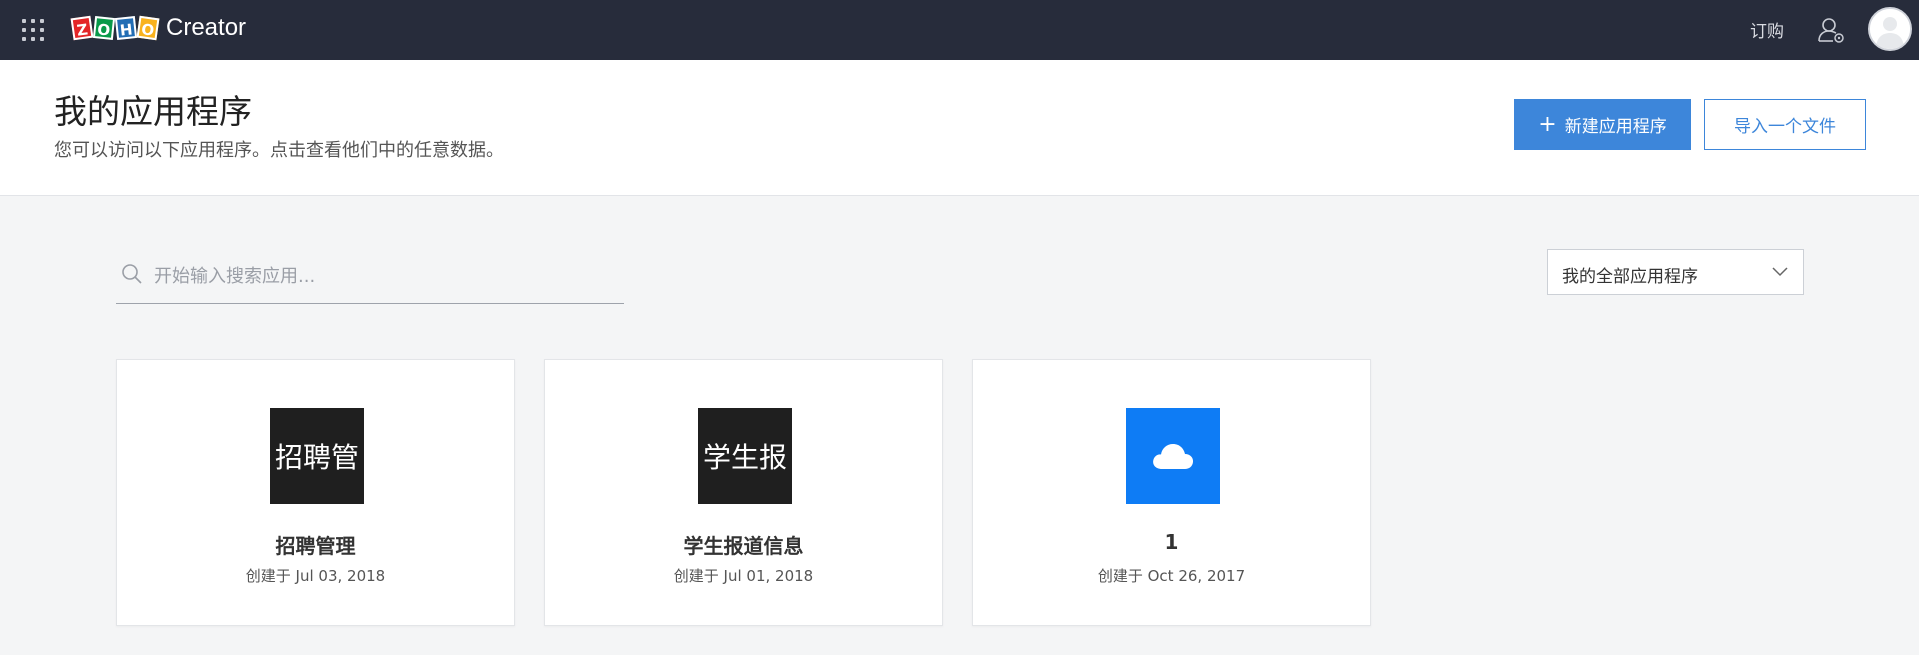 The width and height of the screenshot is (1919, 655). What do you see at coordinates (1630, 277) in the screenshot?
I see `app-filter-selected: 我的全部应用程序` at bounding box center [1630, 277].